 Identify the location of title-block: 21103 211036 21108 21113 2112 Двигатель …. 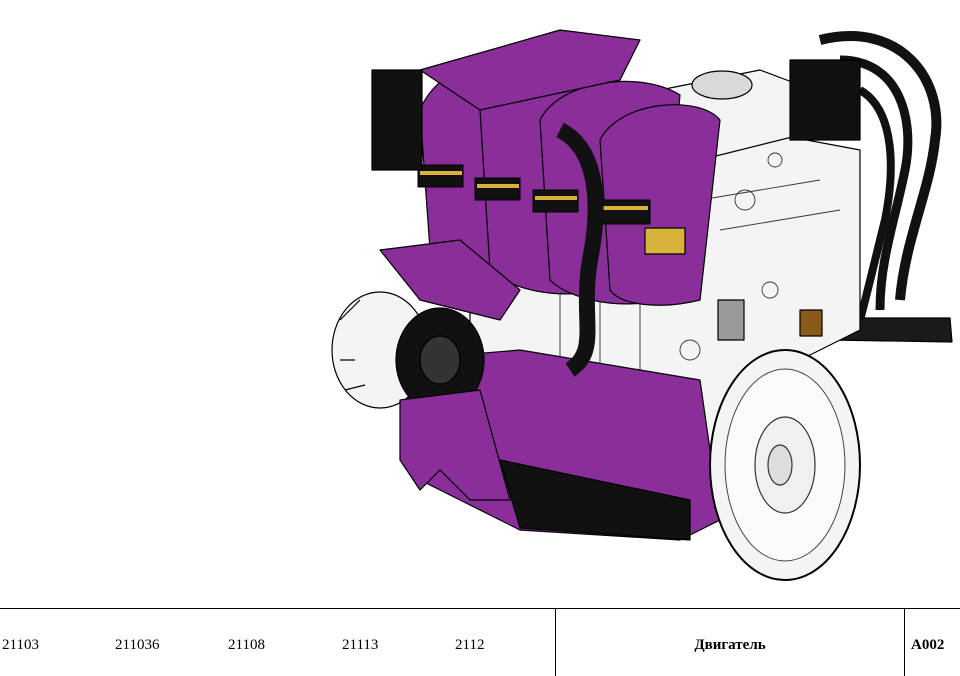
(480, 642).